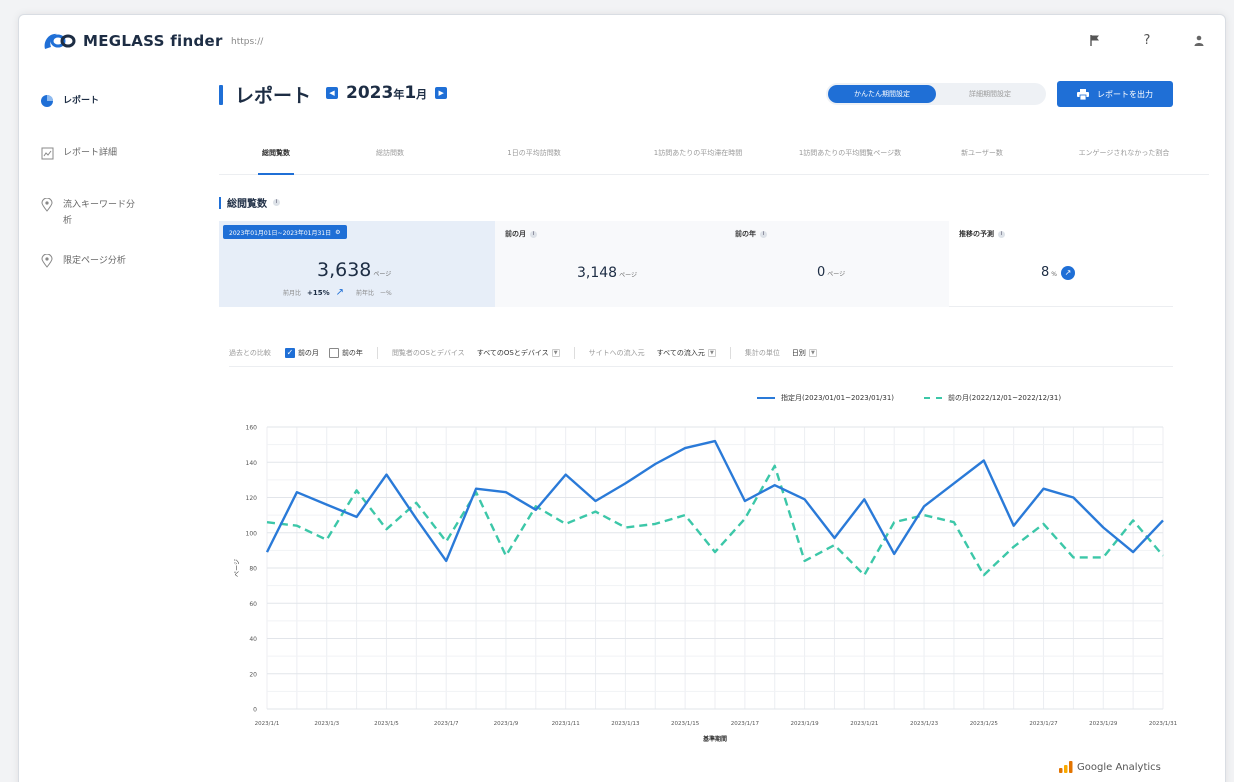 Image resolution: width=1234 pixels, height=782 pixels. What do you see at coordinates (88, 426) in the screenshot?
I see `sidebar: レポート レポート詳細 流入キーワード分析 限定ページ分析` at bounding box center [88, 426].